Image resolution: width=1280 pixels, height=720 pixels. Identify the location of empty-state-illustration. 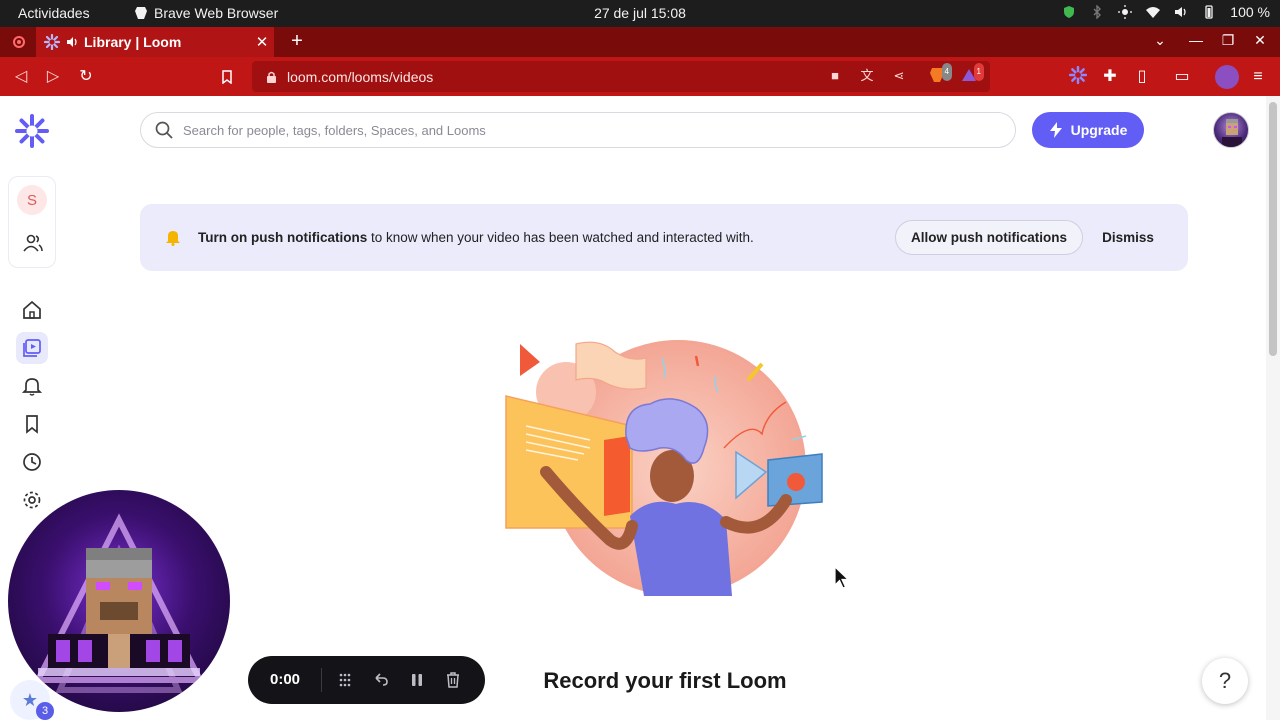
(664, 468).